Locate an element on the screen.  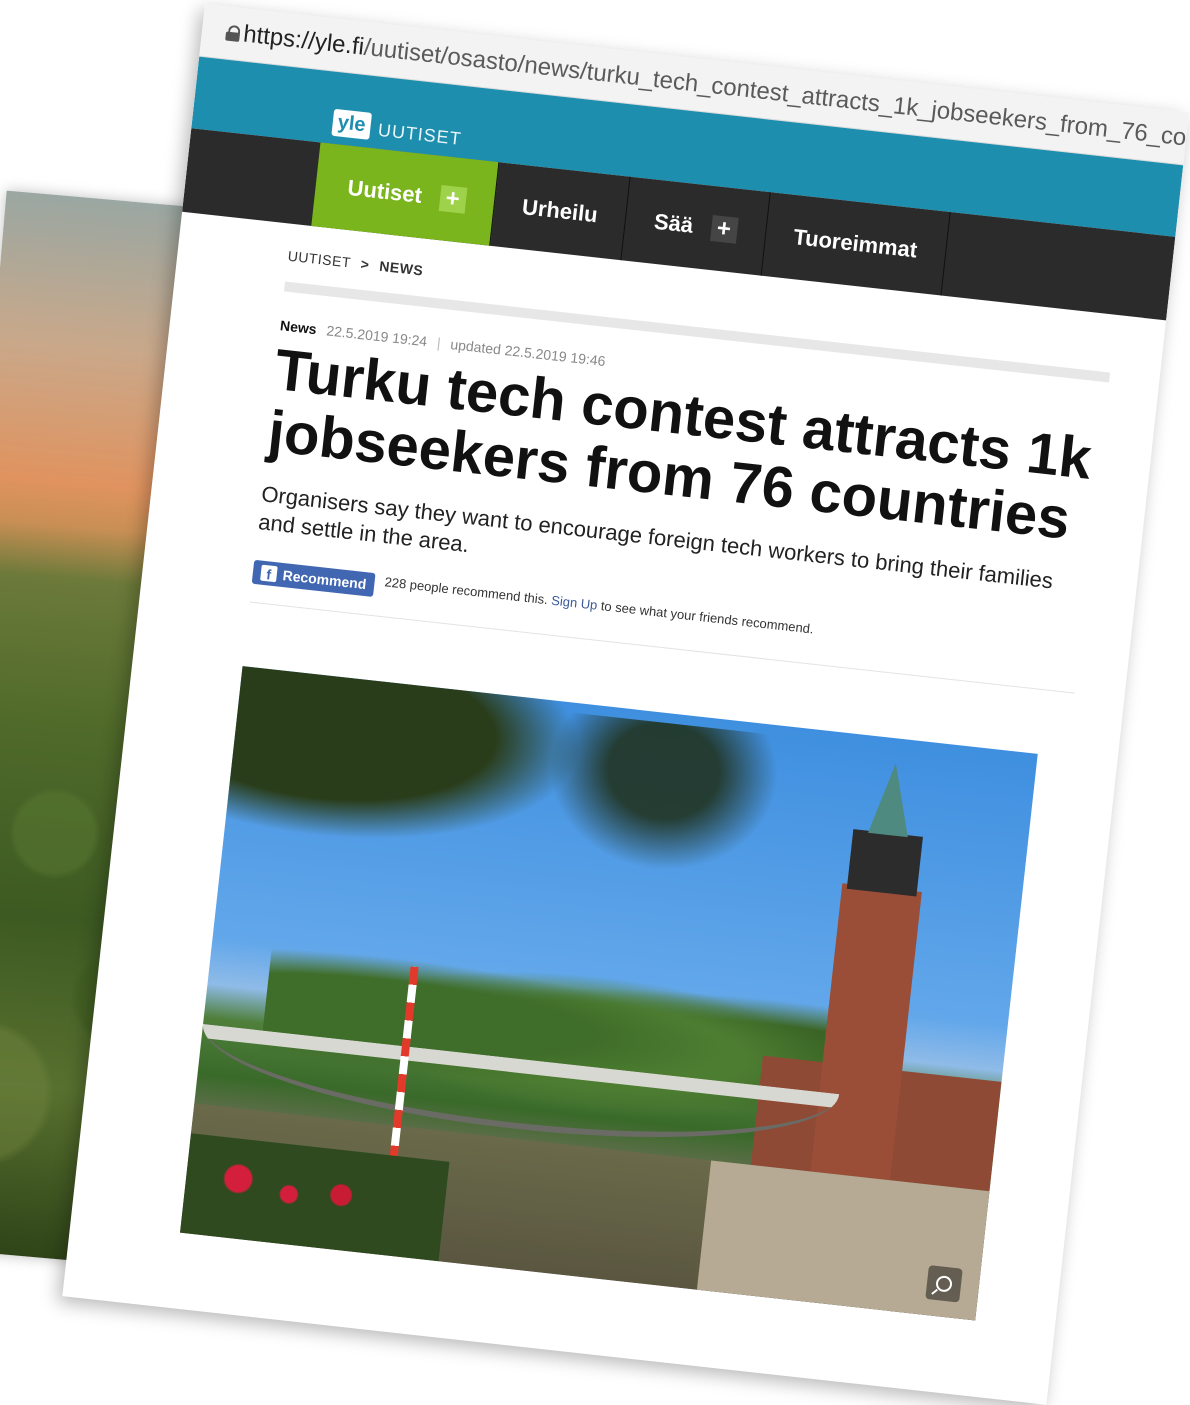
nav-item-label: Urheilu is located at coordinates (559, 211).